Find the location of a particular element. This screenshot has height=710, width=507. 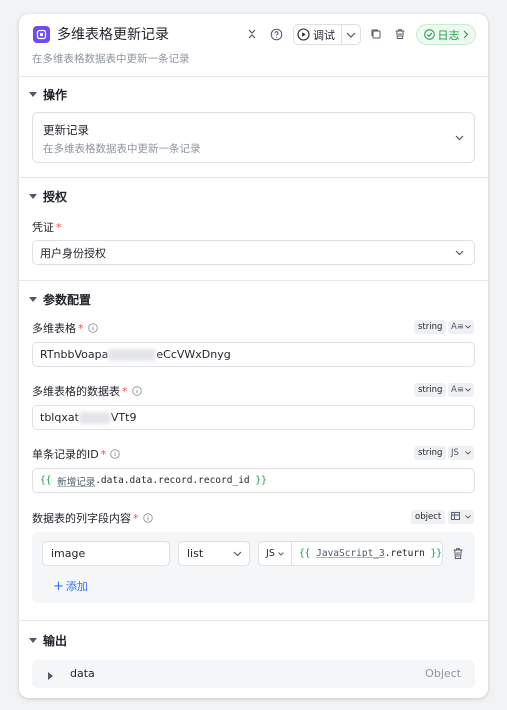

table-id-input: tblqxat VTt9 is located at coordinates (253, 417).